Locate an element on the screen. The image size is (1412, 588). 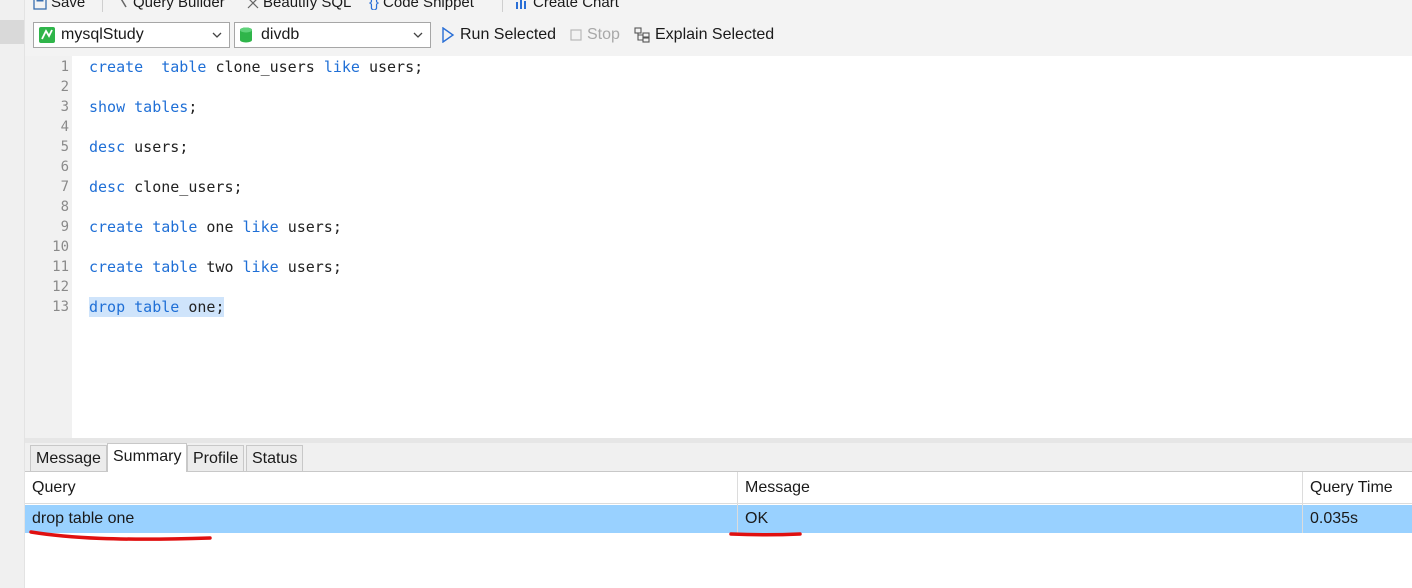
column-header-query: Query is located at coordinates (381, 488).